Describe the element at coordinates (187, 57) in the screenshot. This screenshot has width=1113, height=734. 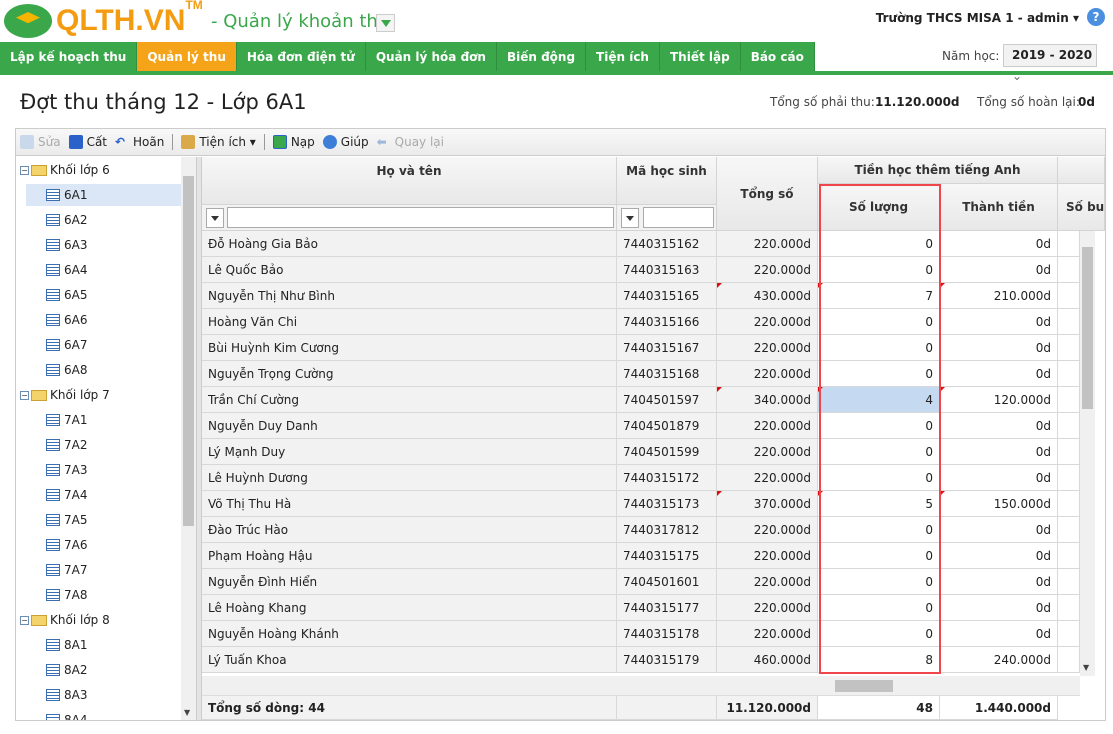
I see `nav-item: Quản lý thu` at that location.